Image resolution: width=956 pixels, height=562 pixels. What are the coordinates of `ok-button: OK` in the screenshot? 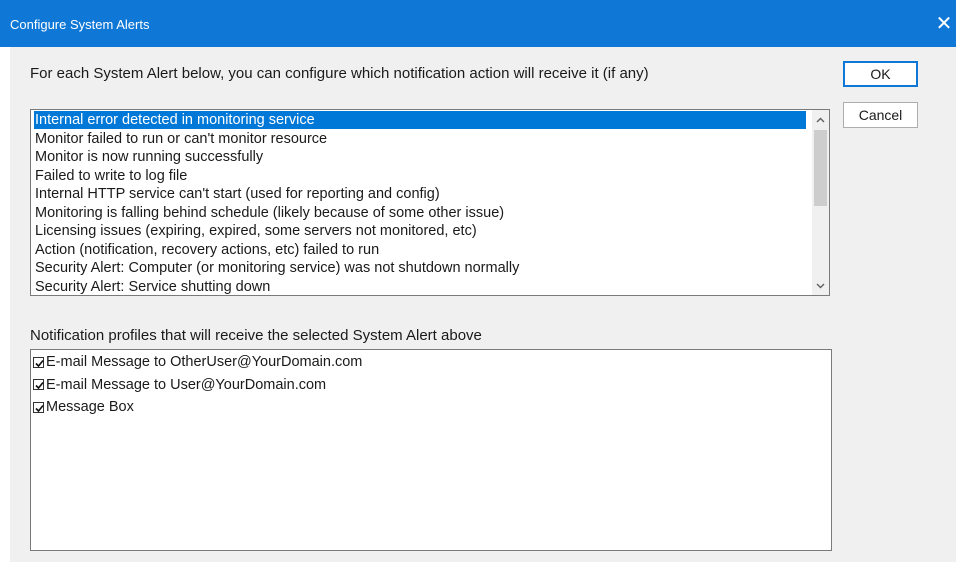 It's located at (880, 74).